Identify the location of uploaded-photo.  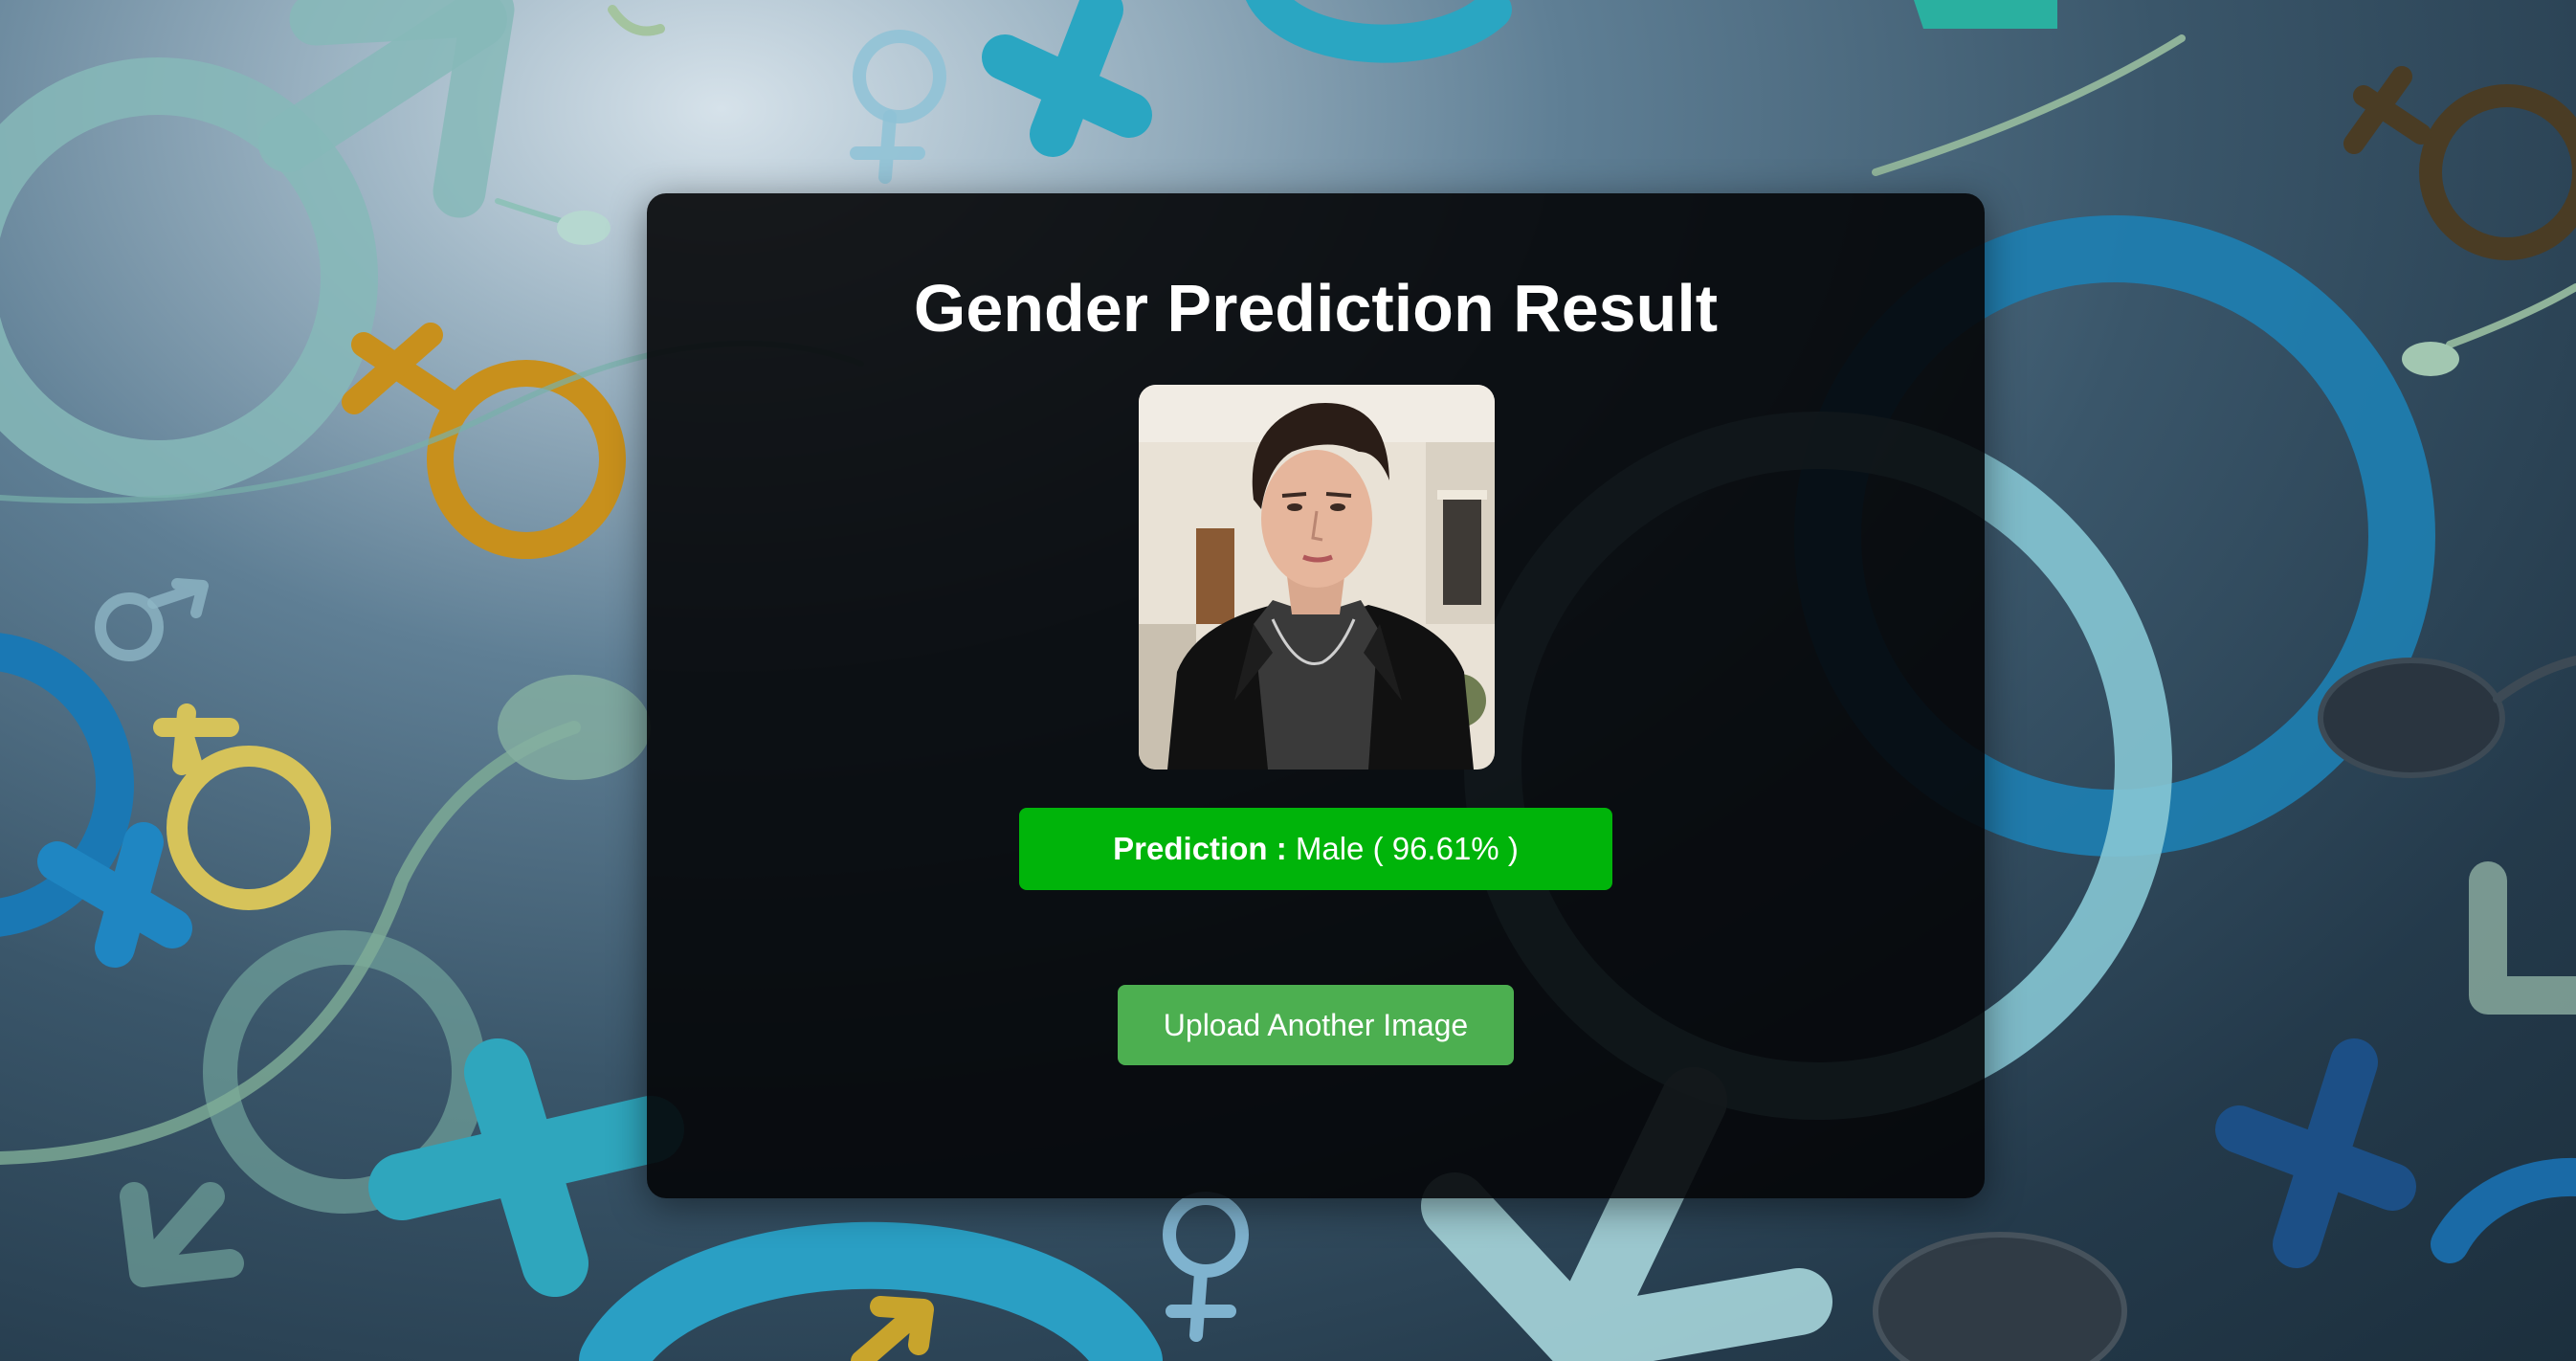
(1317, 577).